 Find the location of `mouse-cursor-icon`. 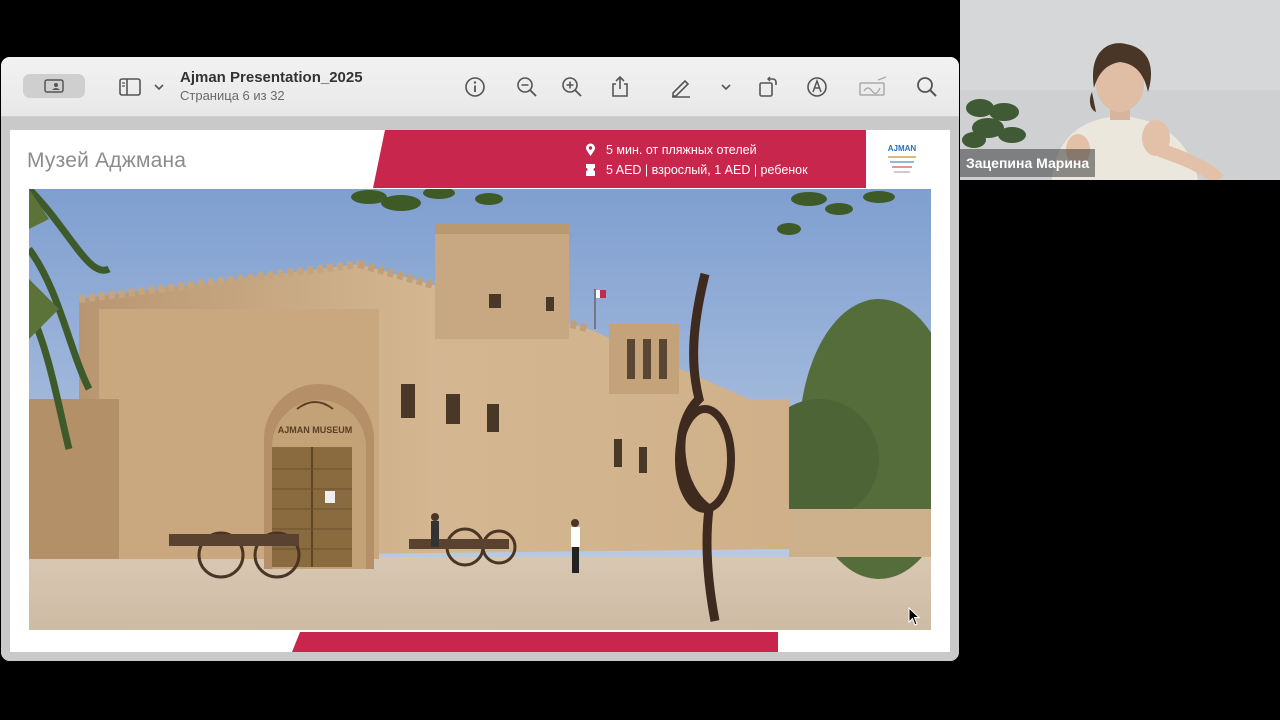

mouse-cursor-icon is located at coordinates (914, 616).